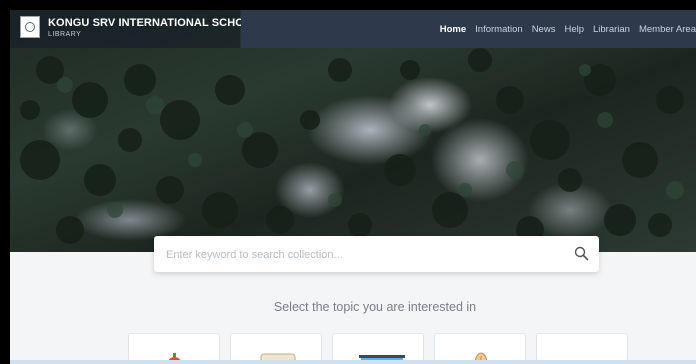  I want to click on nav-news: News, so click(544, 29).